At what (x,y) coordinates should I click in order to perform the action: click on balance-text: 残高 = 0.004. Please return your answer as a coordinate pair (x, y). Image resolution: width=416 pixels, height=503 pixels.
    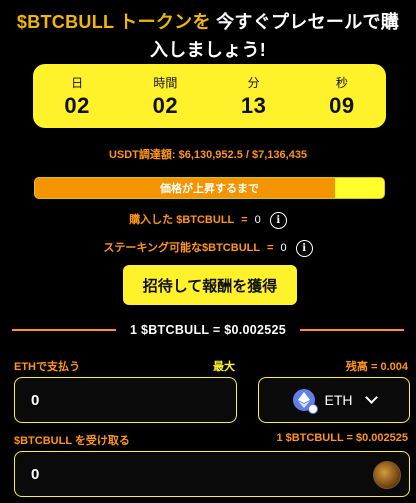
    Looking at the image, I should click on (376, 367).